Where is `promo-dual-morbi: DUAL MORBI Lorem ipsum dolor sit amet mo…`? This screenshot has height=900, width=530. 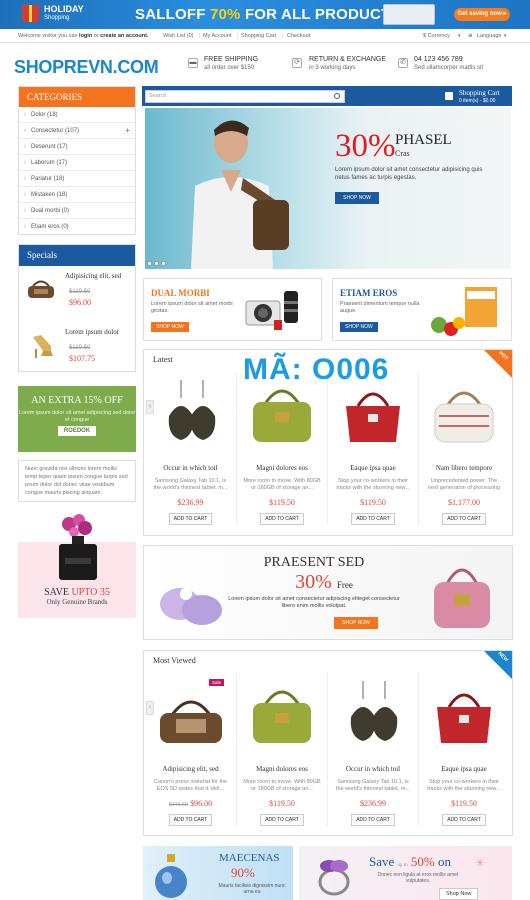
promo-dual-morbi: DUAL MORBI Lorem ipsum dolor sit amet mo… is located at coordinates (232, 309).